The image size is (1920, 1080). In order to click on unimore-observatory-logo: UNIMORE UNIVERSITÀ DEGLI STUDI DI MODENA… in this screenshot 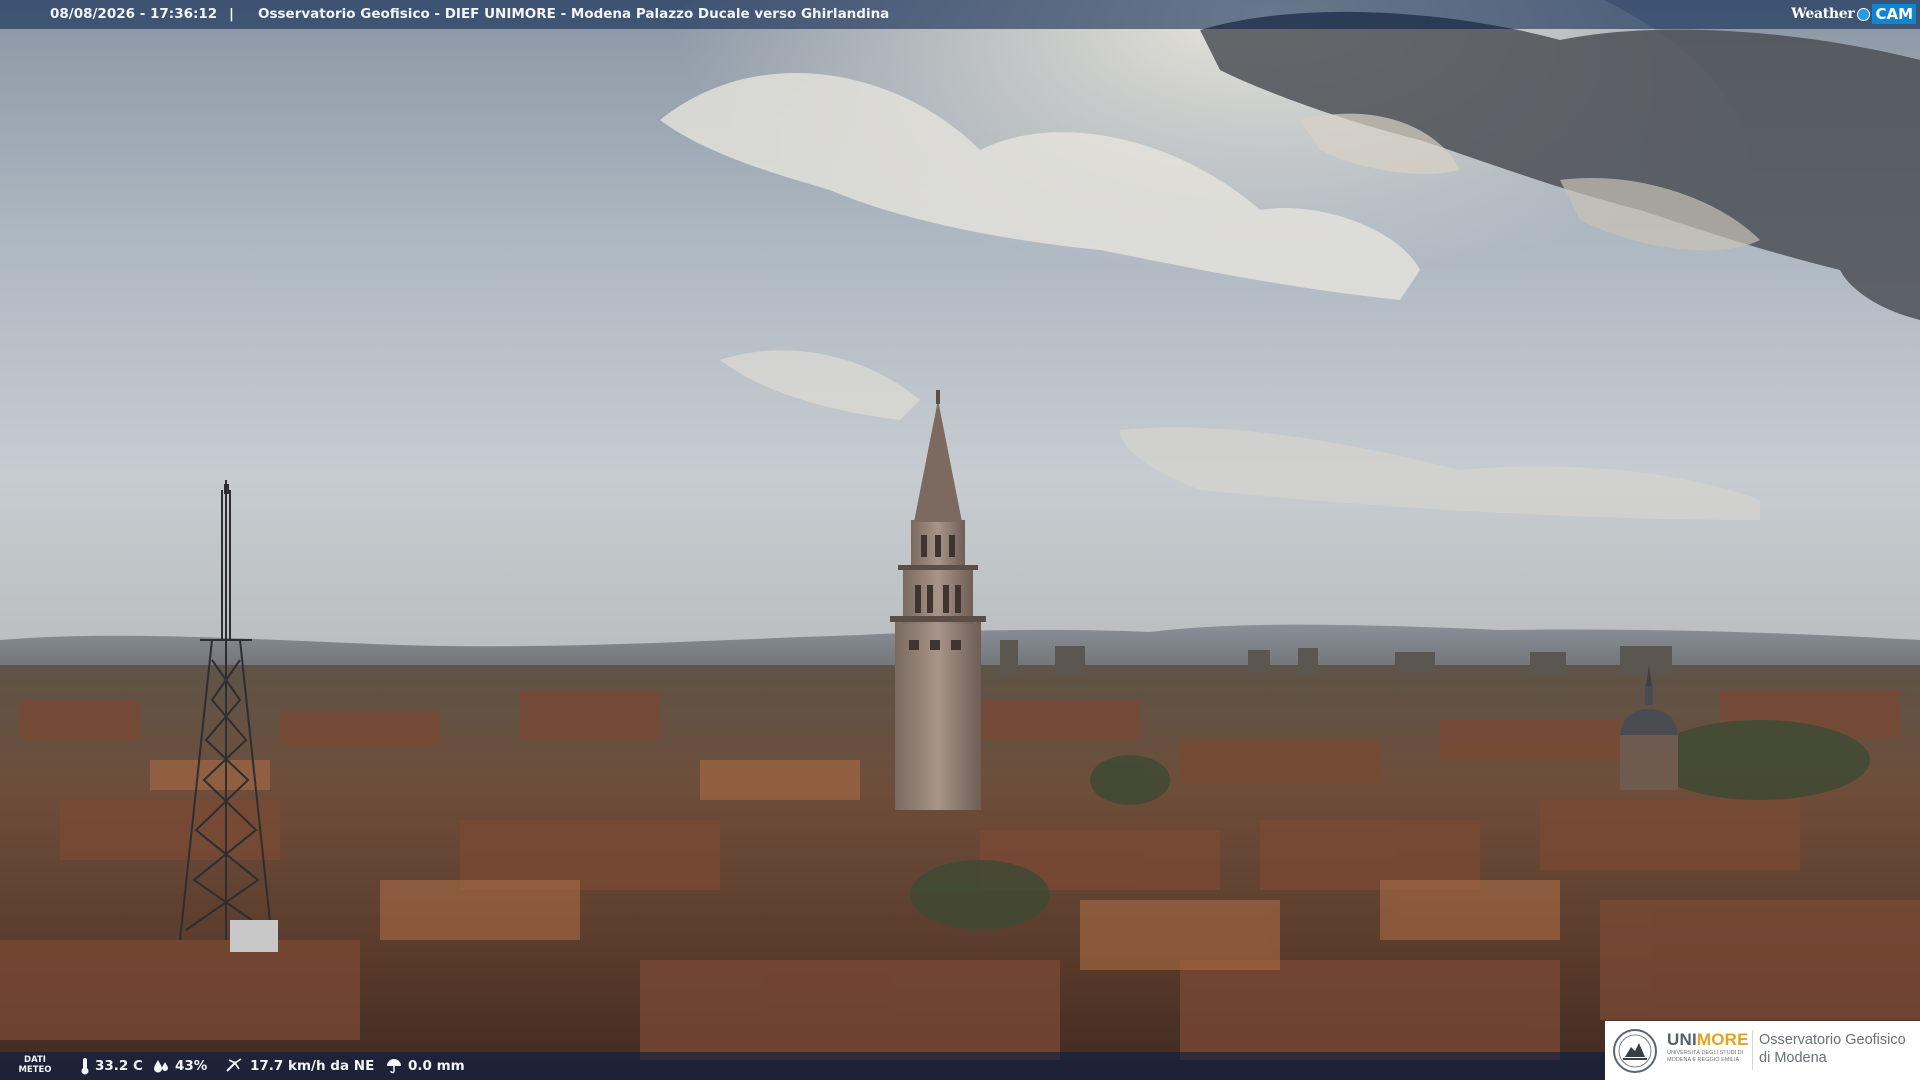, I will do `click(1762, 1050)`.